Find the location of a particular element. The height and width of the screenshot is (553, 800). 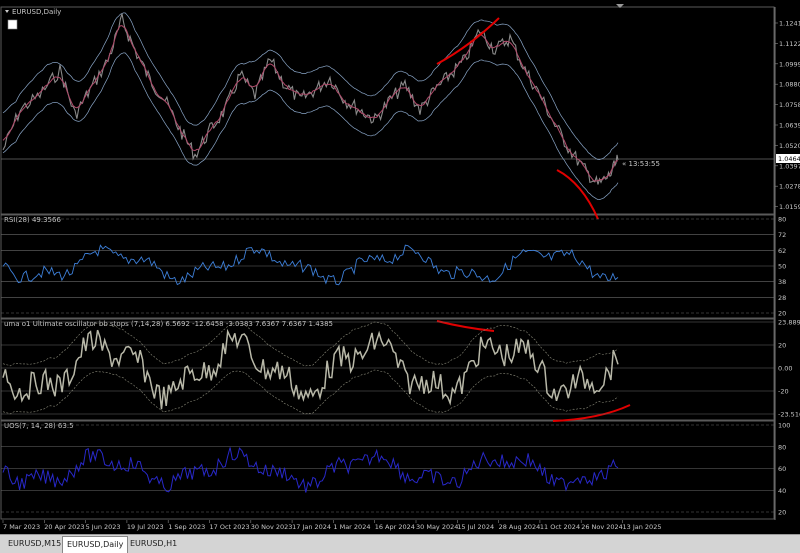

price-tick-label: 1.07580 is located at coordinates (789, 105).